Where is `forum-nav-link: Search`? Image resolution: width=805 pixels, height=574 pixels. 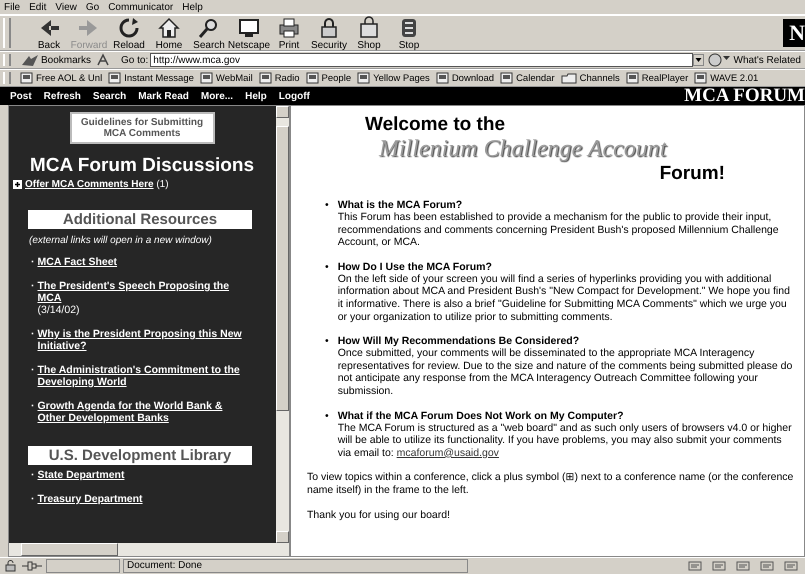
forum-nav-link: Search is located at coordinates (109, 96).